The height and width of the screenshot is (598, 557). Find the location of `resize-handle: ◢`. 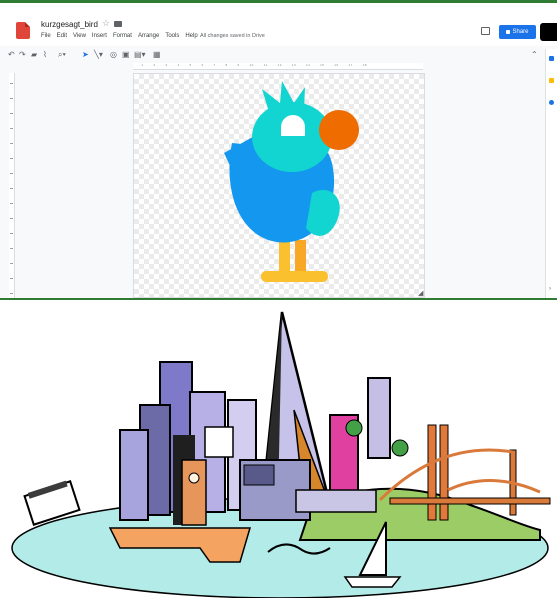

resize-handle: ◢ is located at coordinates (420, 293).